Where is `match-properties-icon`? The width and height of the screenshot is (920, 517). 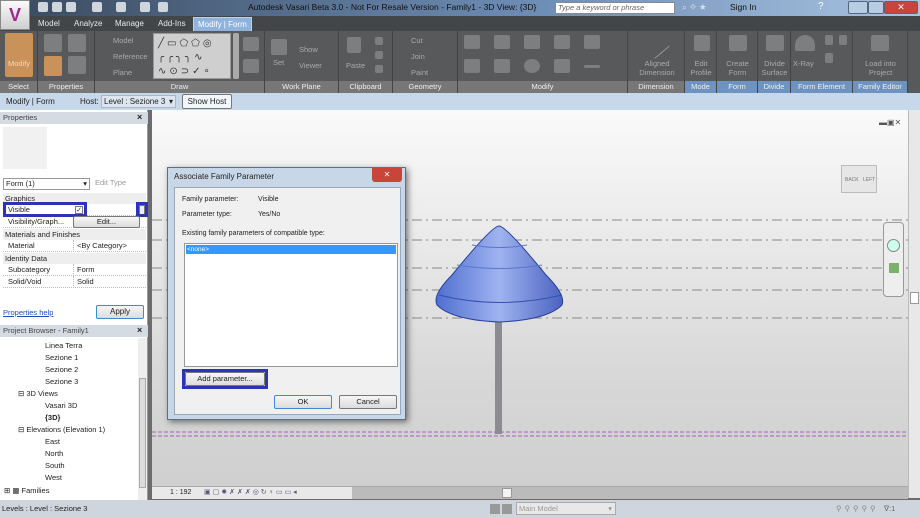 match-properties-icon is located at coordinates (379, 69).